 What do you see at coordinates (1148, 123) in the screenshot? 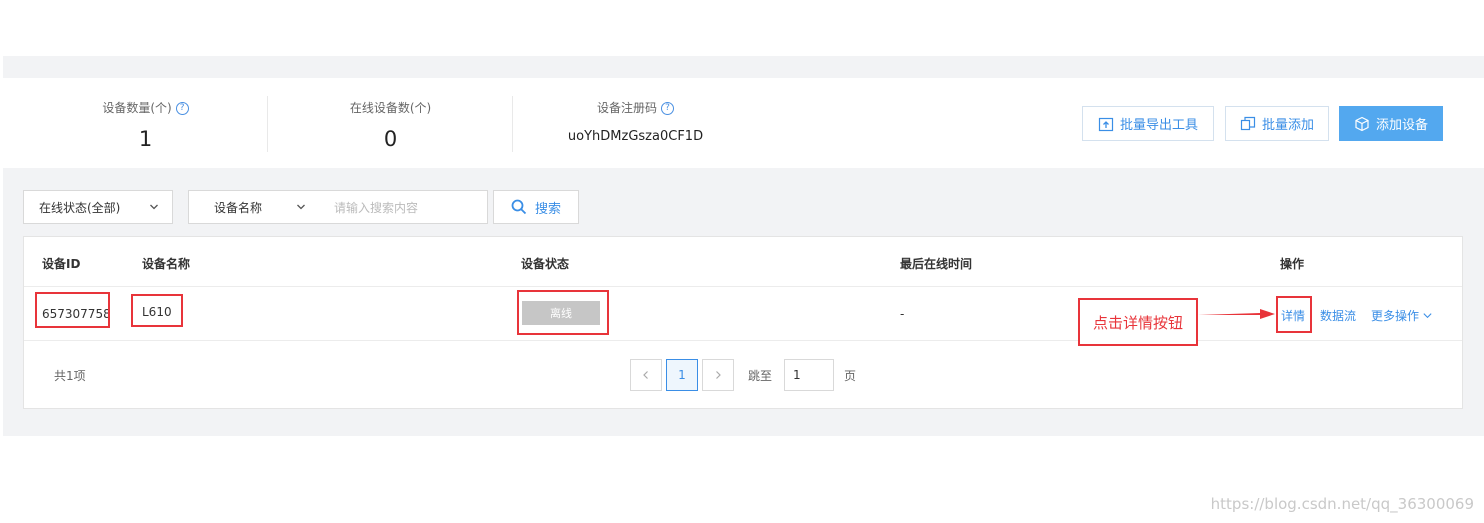
I see `bulk-export-button: 批量导出工具` at bounding box center [1148, 123].